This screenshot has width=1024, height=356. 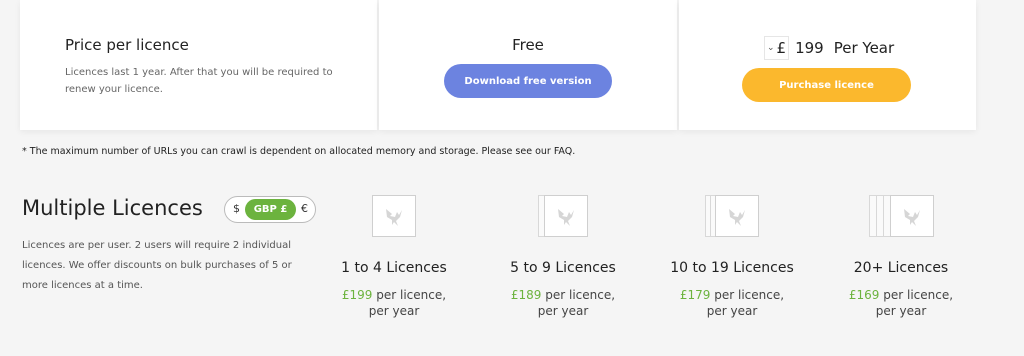 I want to click on tier-label: 20+ Licences, so click(x=901, y=268).